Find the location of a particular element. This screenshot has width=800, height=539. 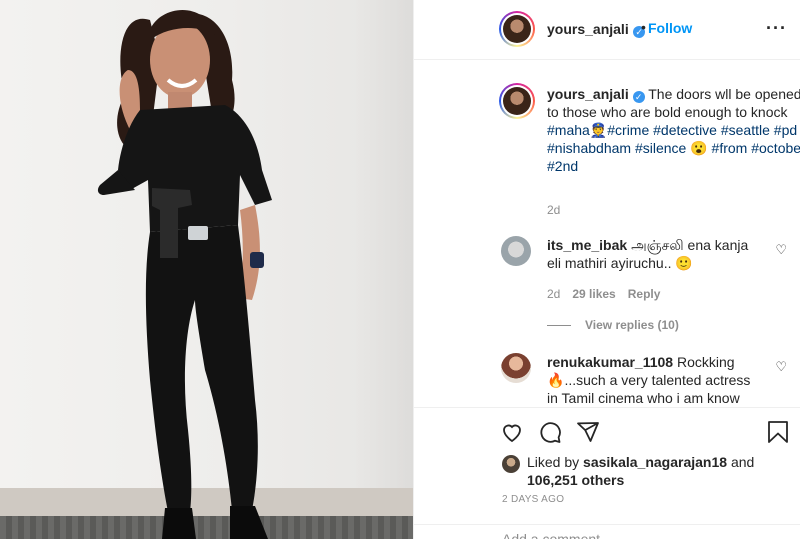

caption-avatar is located at coordinates (517, 101).